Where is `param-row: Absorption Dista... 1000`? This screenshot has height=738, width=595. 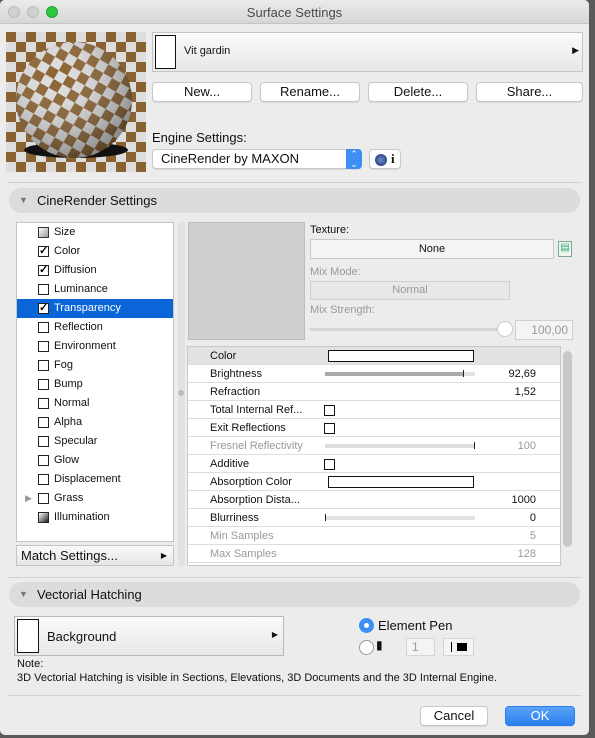 param-row: Absorption Dista... 1000 is located at coordinates (374, 500).